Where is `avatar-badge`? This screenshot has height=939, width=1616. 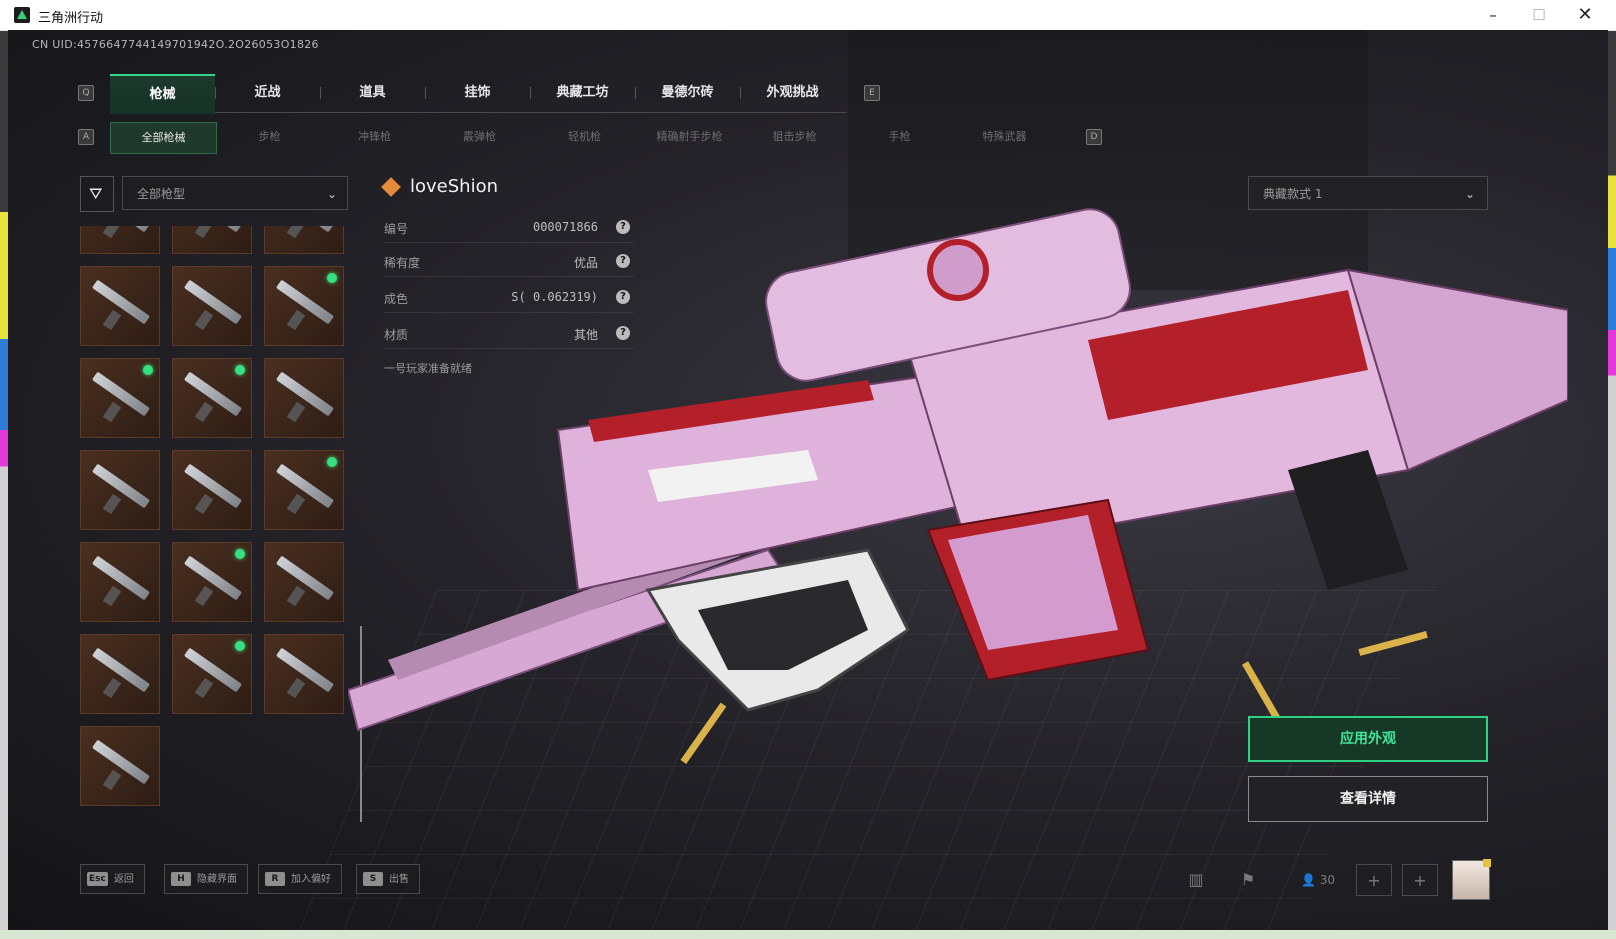
avatar-badge is located at coordinates (1487, 863).